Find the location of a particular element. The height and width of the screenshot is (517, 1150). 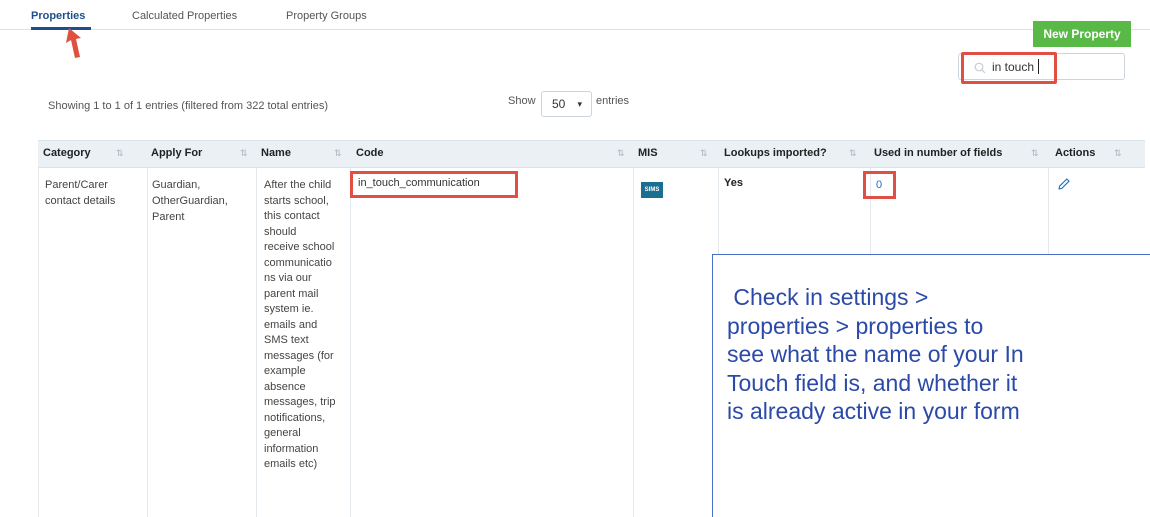

used-in-fields-link: 0 is located at coordinates (879, 185).